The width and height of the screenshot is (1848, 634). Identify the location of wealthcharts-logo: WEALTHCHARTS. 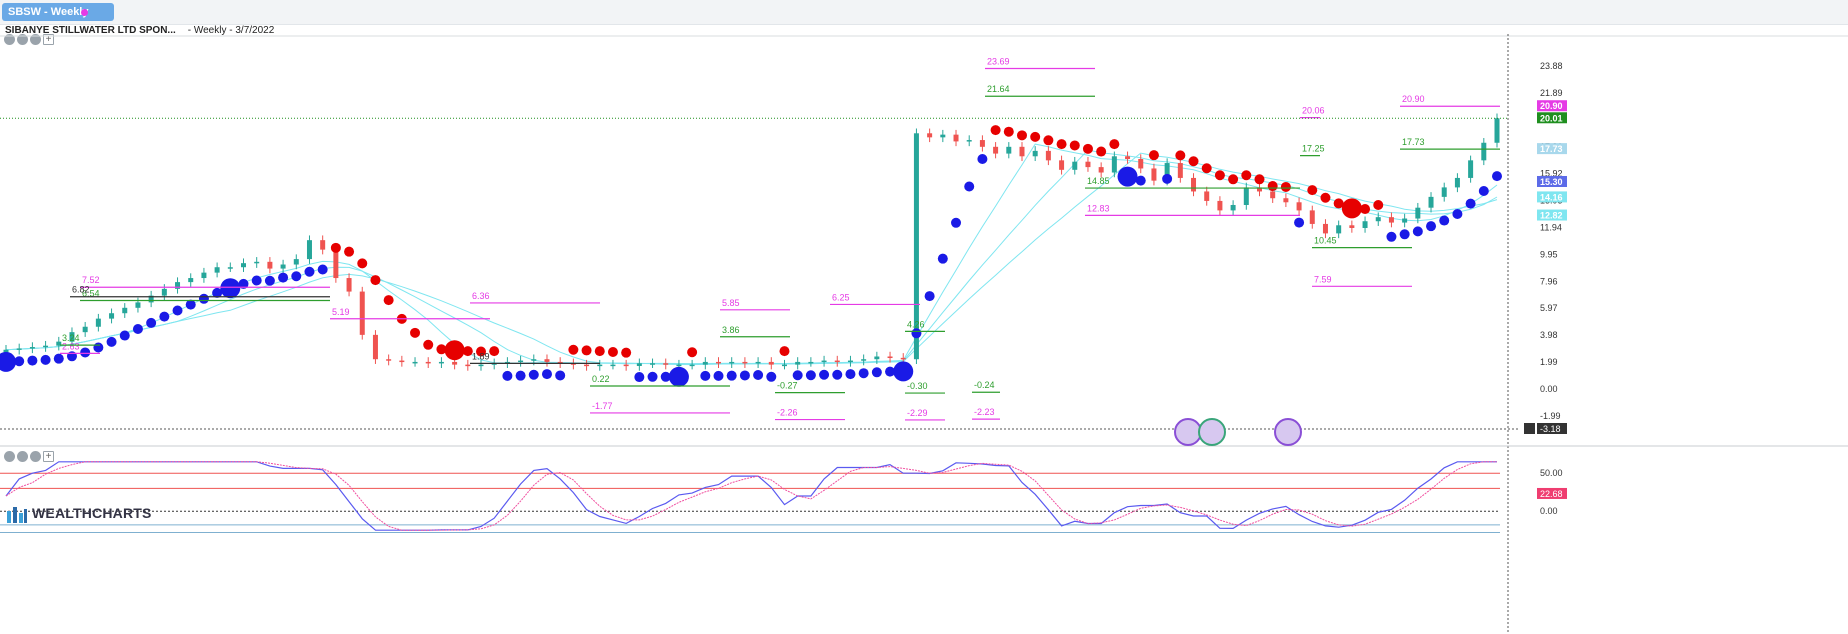
(79, 513).